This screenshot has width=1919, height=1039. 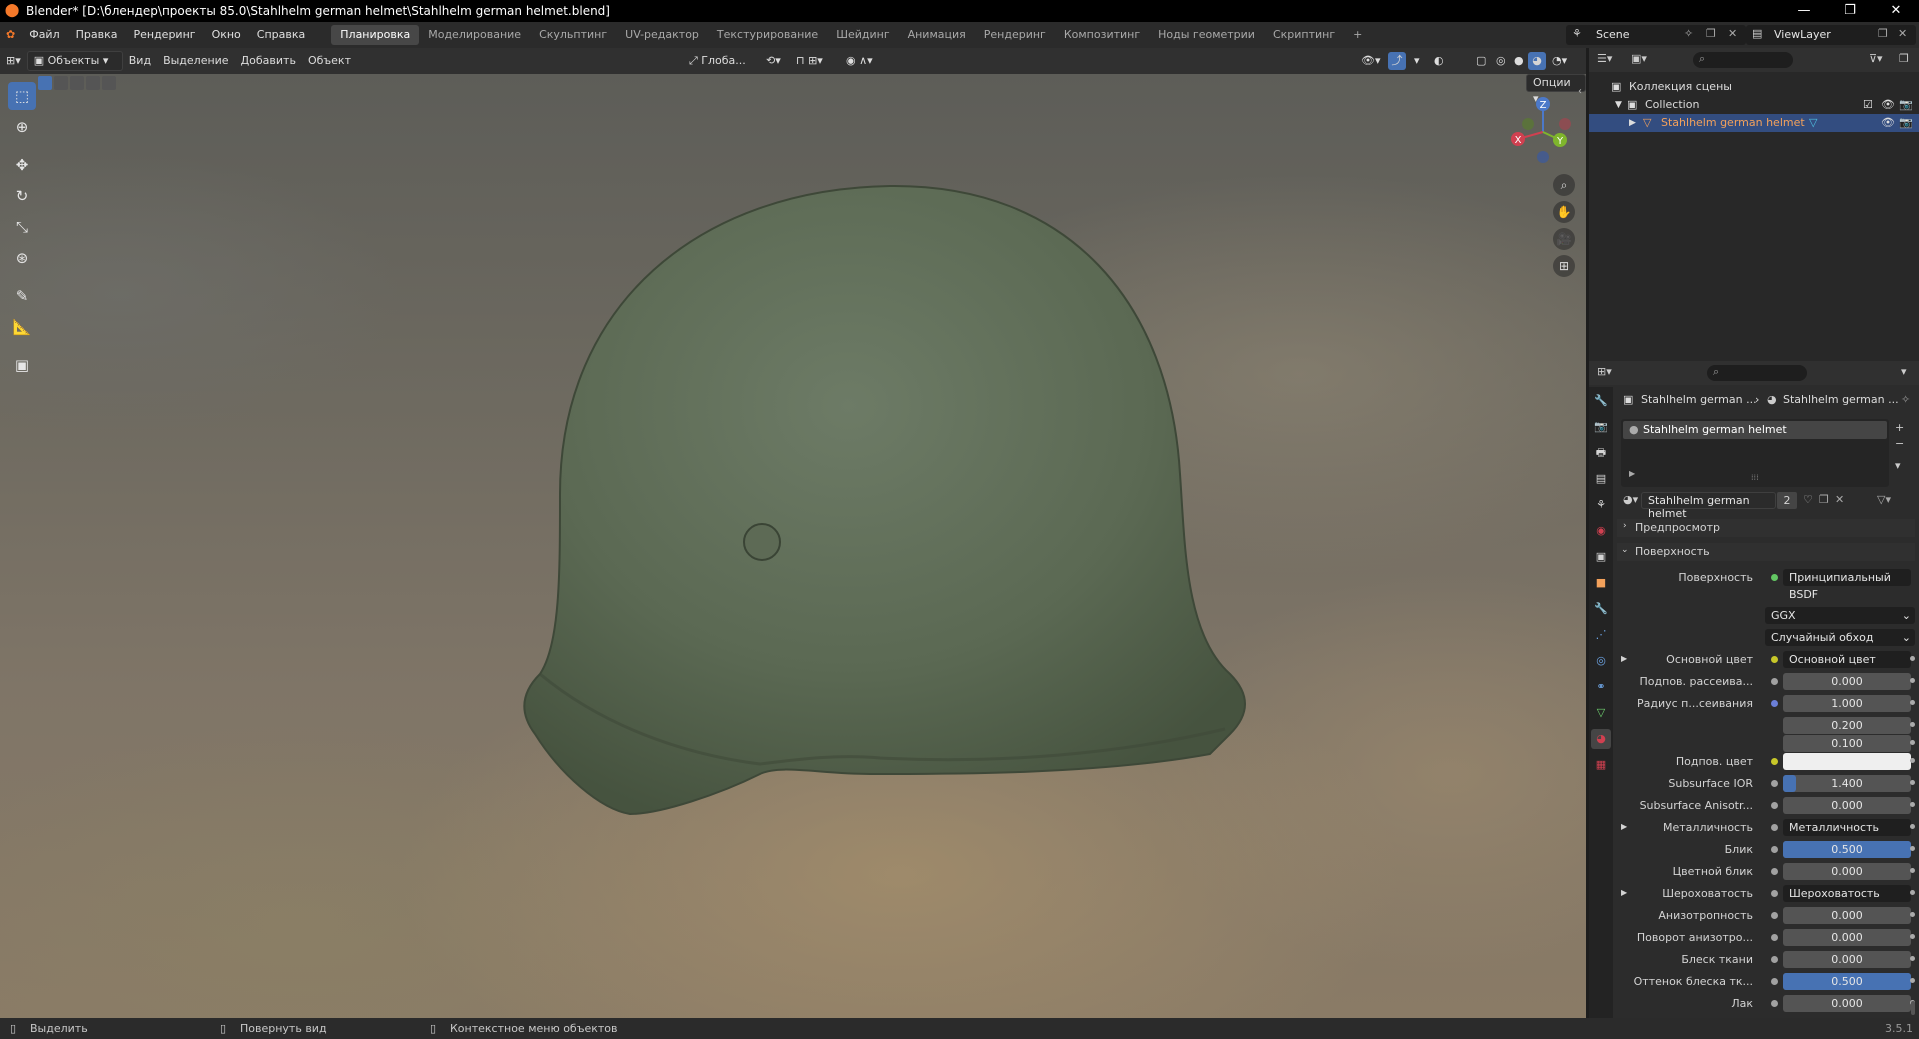 I want to click on property-field: 1.000, so click(x=1847, y=703).